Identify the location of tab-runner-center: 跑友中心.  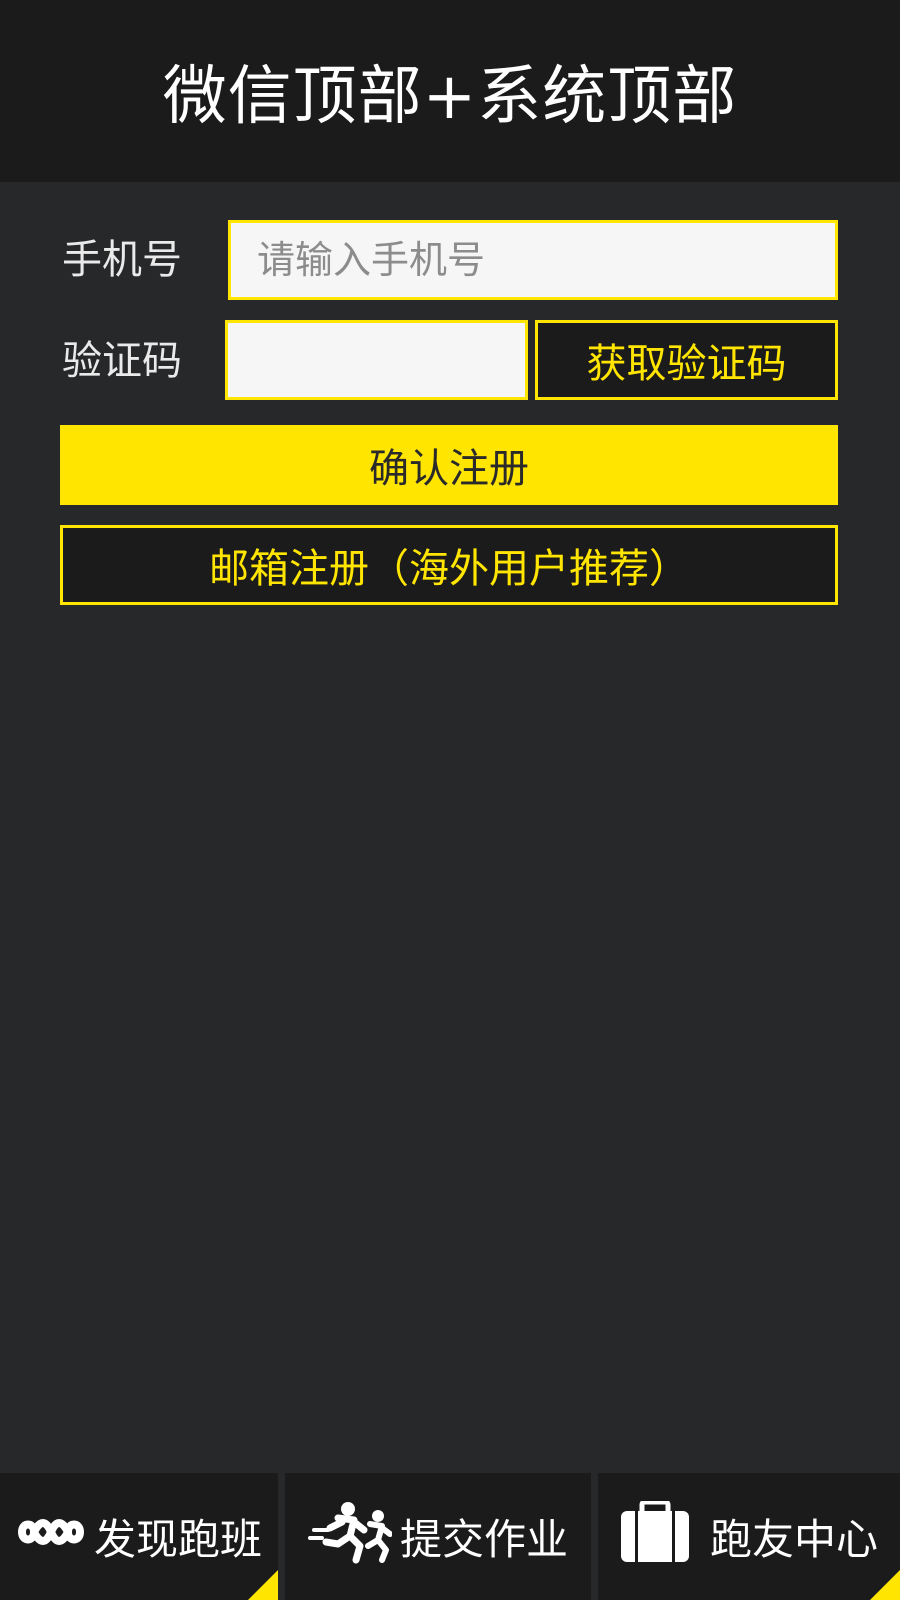
(749, 1536).